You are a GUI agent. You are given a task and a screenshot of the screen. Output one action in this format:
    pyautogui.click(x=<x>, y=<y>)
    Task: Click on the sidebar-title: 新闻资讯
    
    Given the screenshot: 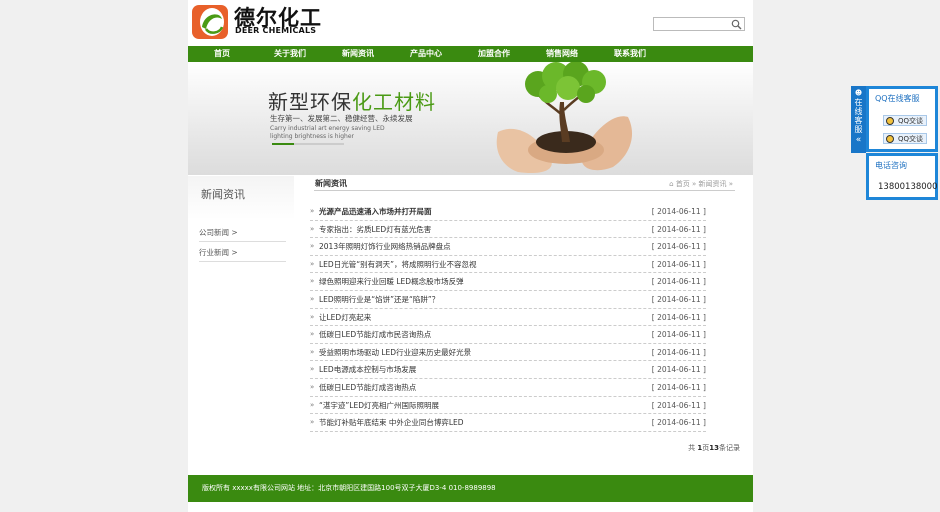 What is the action you would take?
    pyautogui.click(x=223, y=194)
    